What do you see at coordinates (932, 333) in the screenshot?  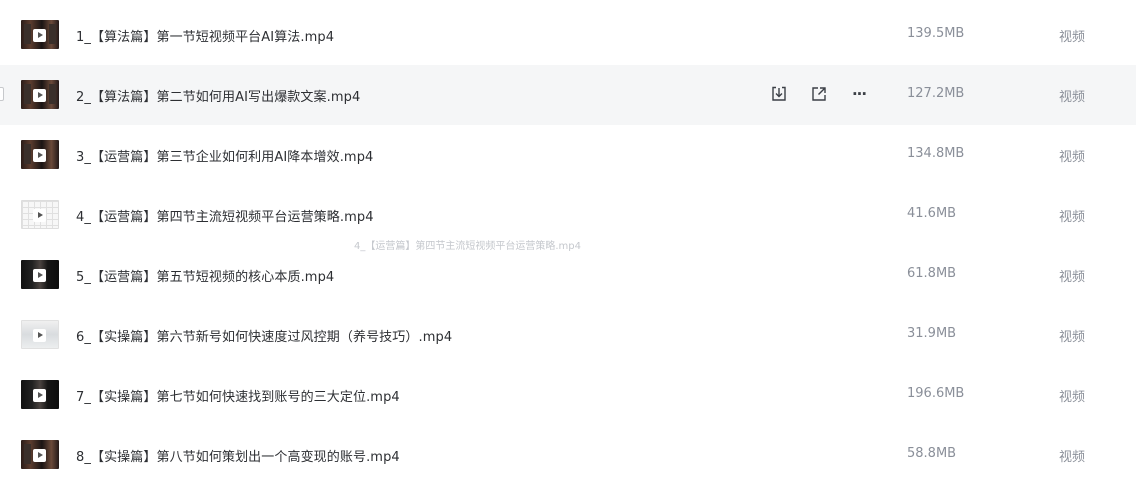 I see `file-size: 31.9MB` at bounding box center [932, 333].